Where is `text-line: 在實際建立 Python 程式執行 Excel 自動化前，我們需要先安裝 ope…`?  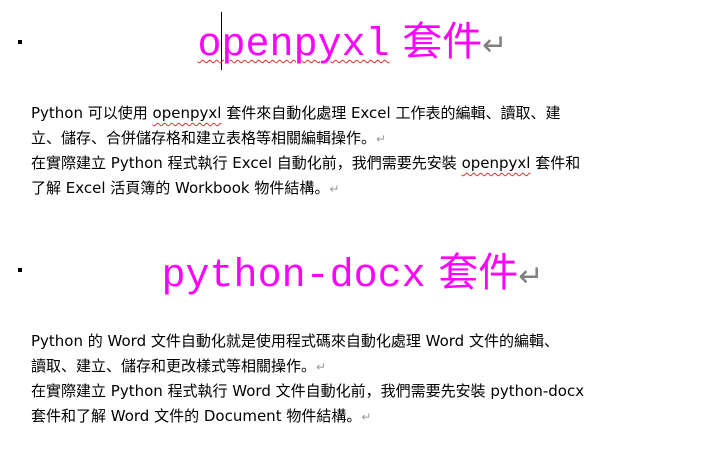 text-line: 在實際建立 Python 程式執行 Excel 自動化前，我們需要先安裝 ope… is located at coordinates (306, 163).